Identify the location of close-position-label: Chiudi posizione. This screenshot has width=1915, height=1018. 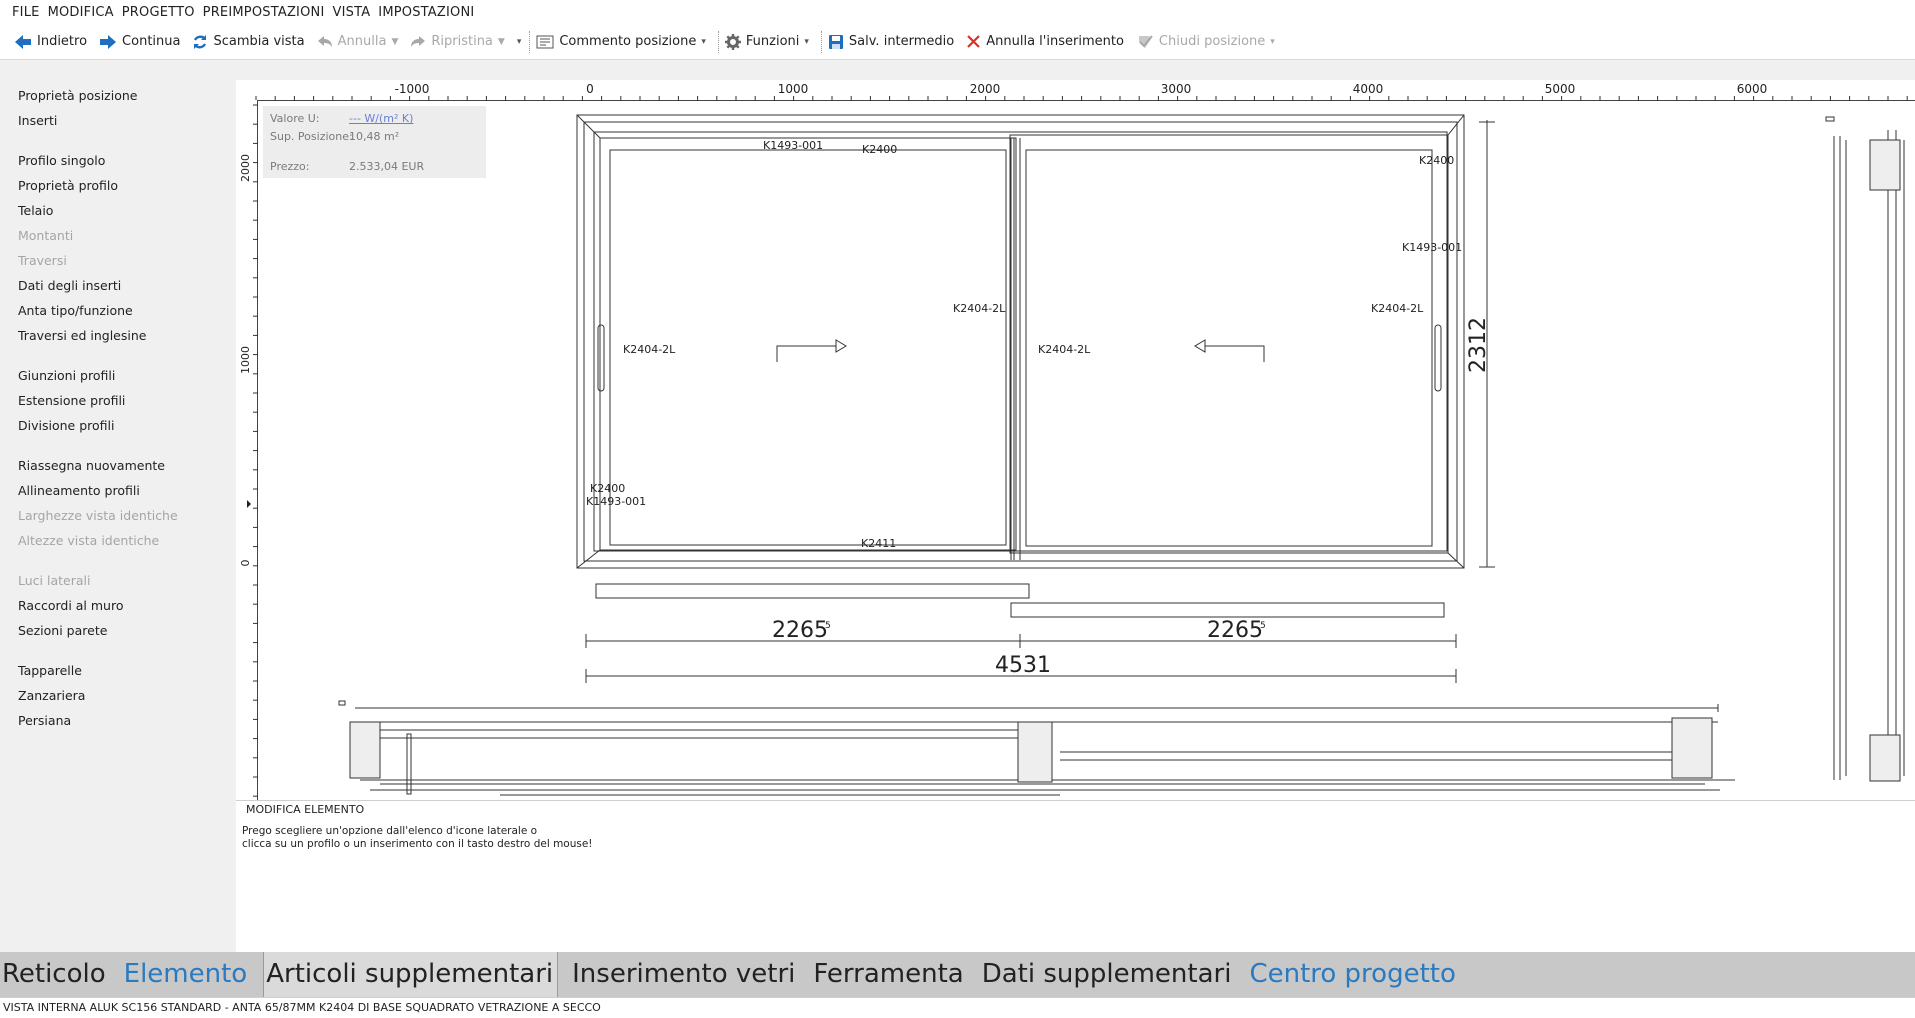
(1212, 41).